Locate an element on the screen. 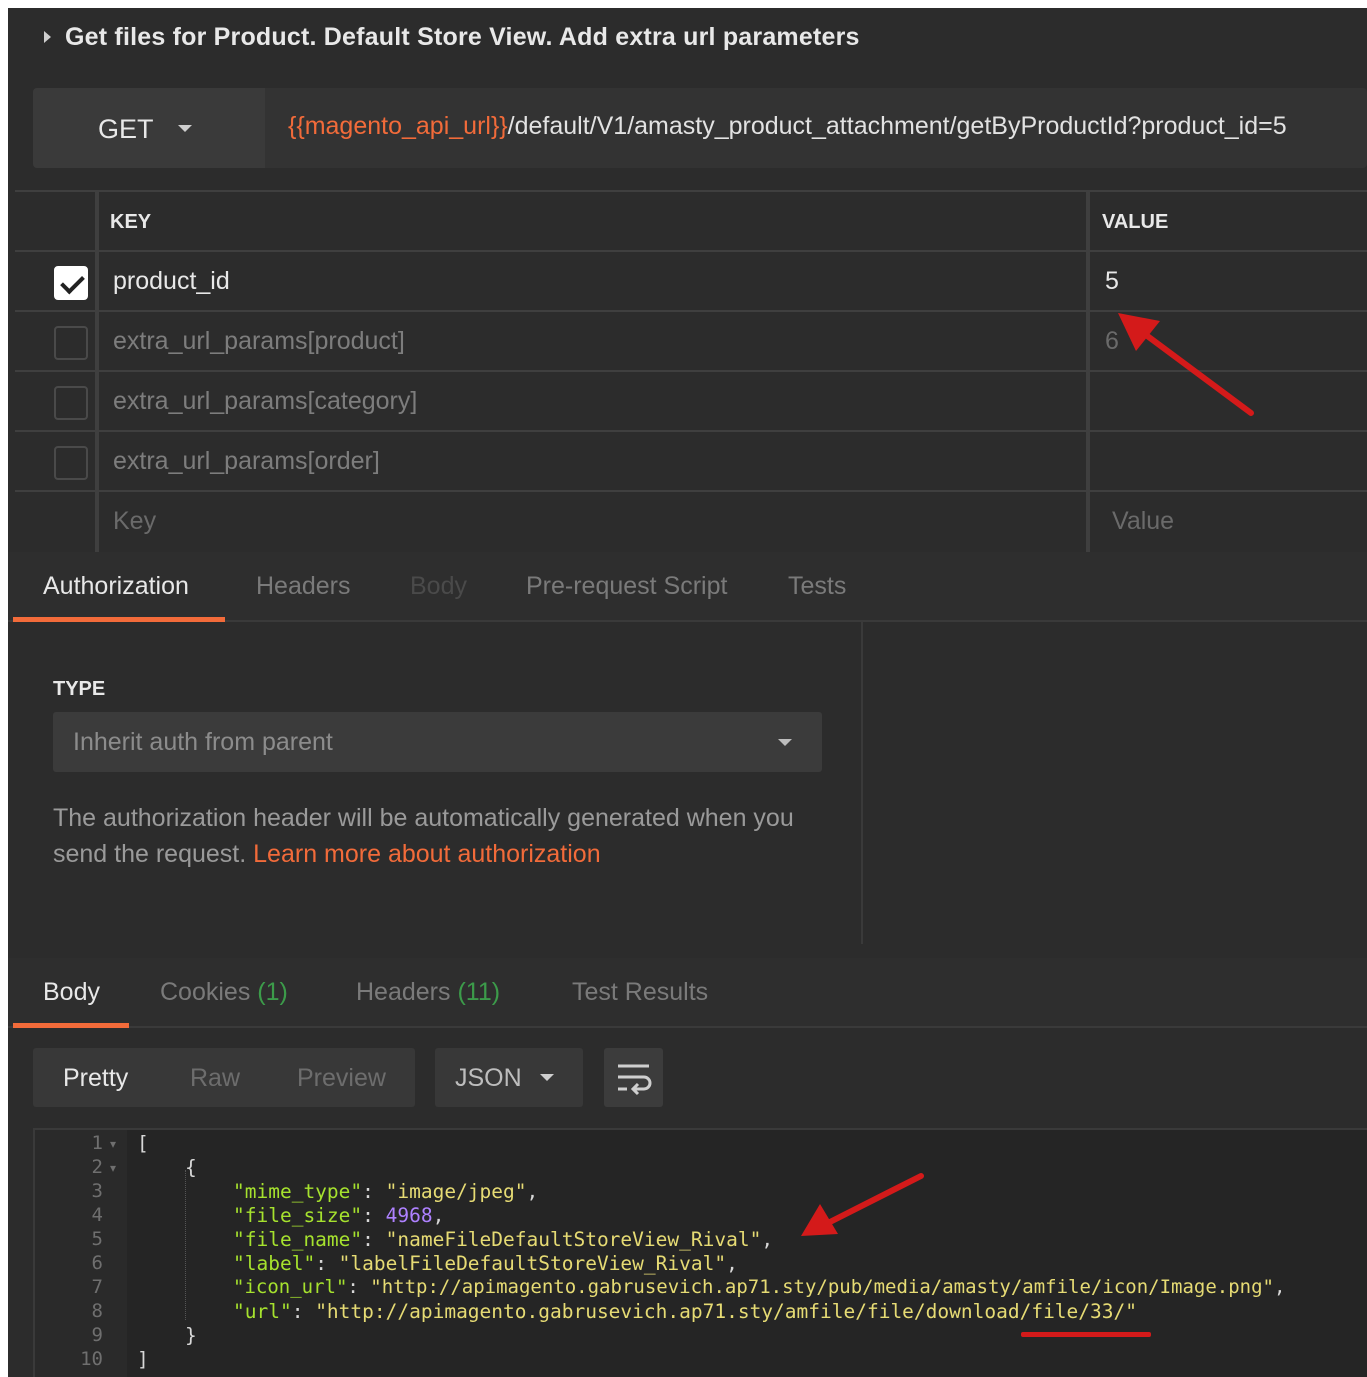 This screenshot has width=1367, height=1377. tab-authorization: Authorization is located at coordinates (116, 586).